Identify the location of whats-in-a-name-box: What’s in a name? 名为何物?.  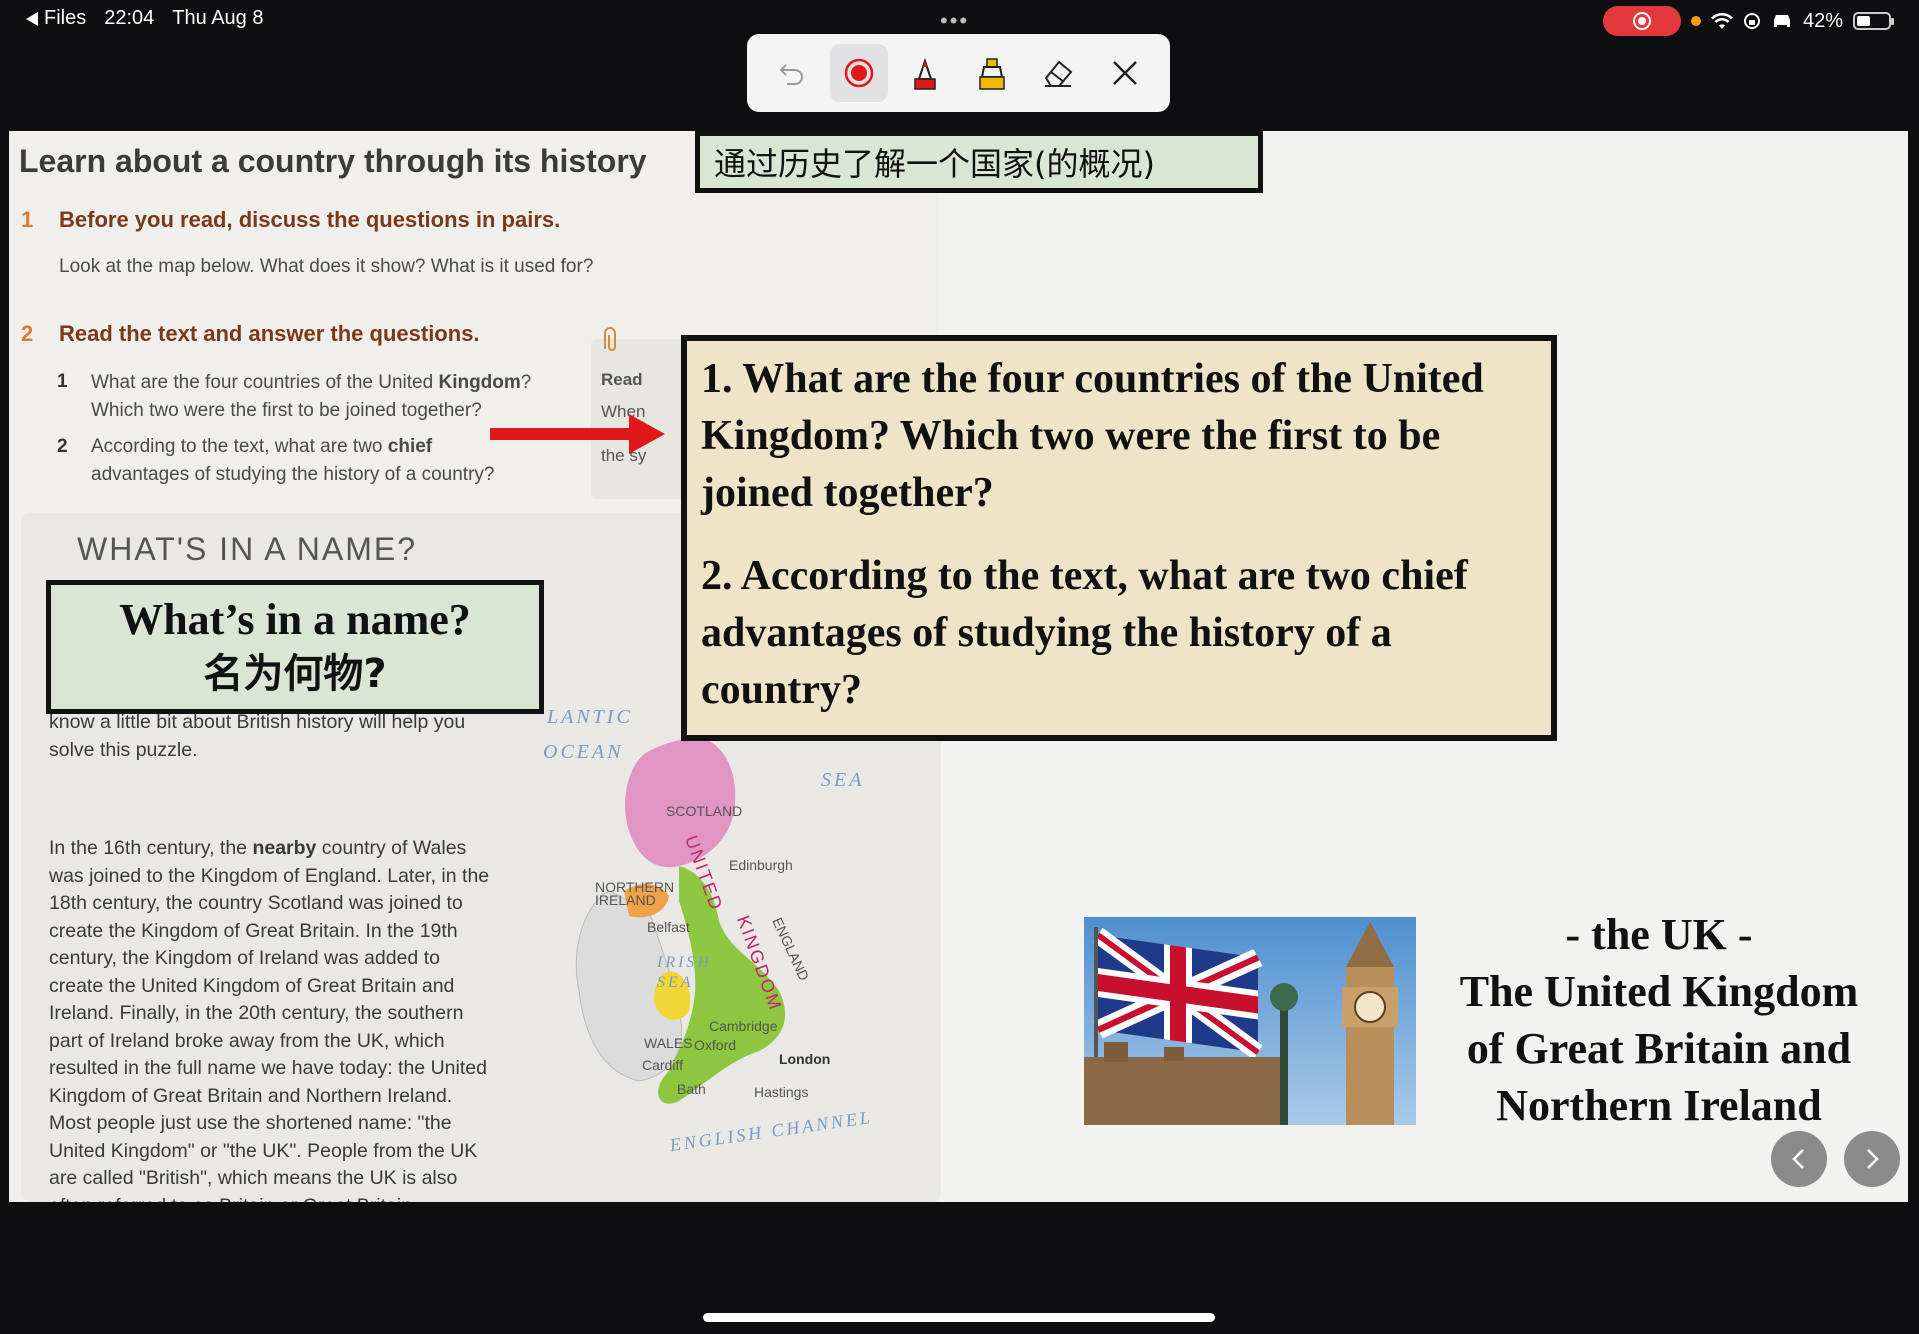
(295, 647).